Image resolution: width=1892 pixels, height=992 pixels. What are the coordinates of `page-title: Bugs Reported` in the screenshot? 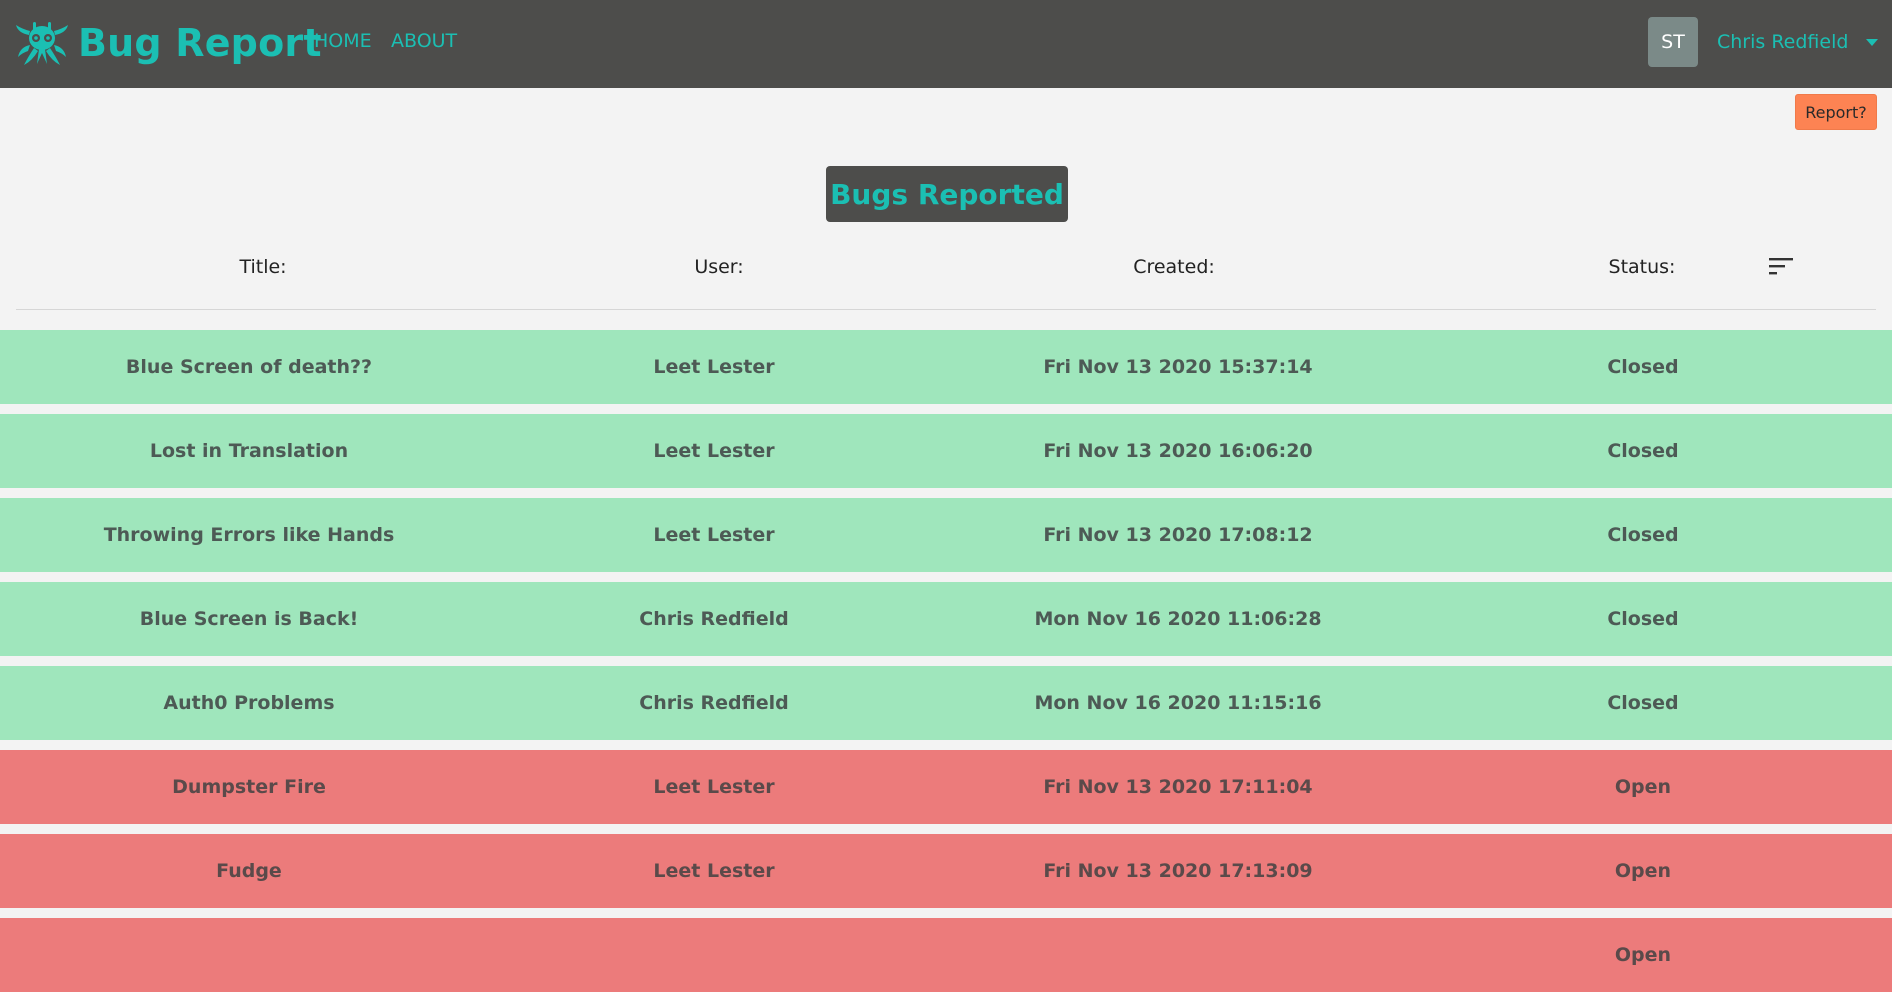 It's located at (947, 194).